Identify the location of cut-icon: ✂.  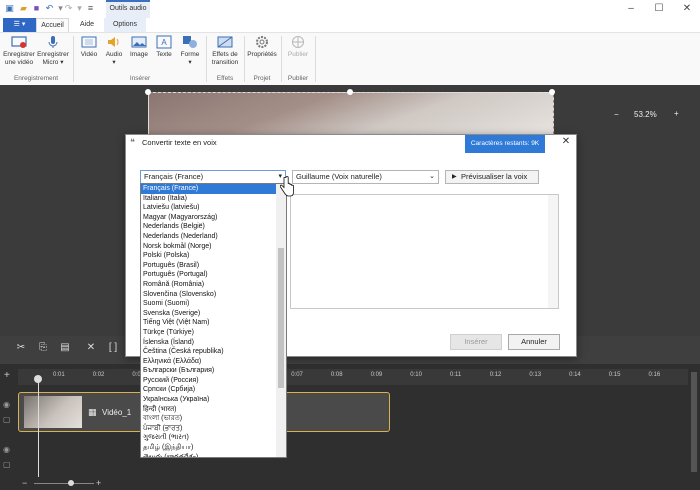
(21, 348).